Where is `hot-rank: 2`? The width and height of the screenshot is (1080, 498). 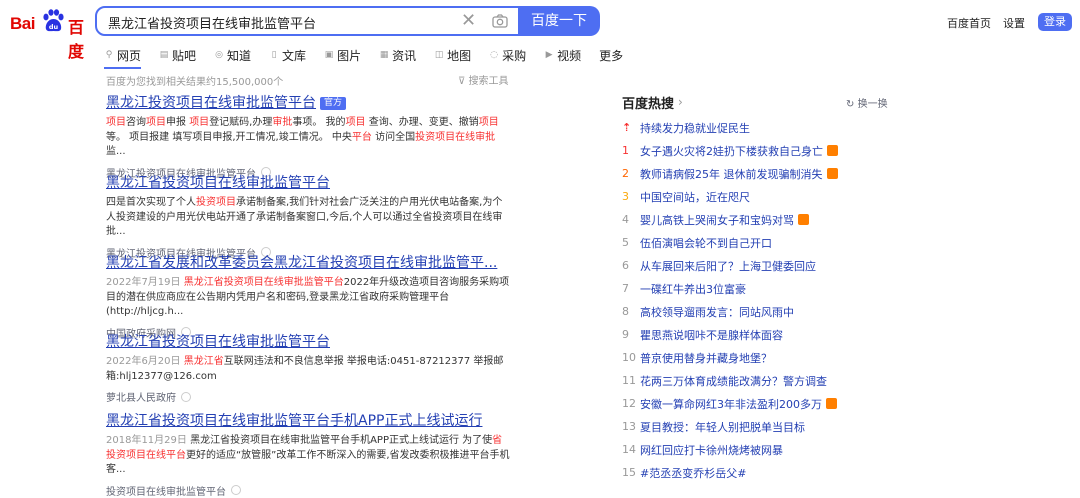
hot-rank: 2 is located at coordinates (625, 173).